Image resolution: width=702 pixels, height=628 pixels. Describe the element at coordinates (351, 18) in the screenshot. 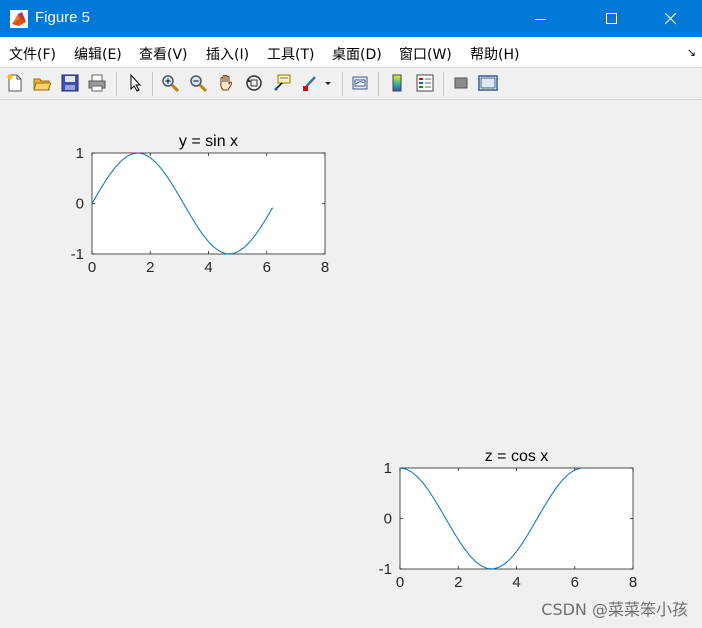

I see `window-titlebar: Figure 5` at that location.